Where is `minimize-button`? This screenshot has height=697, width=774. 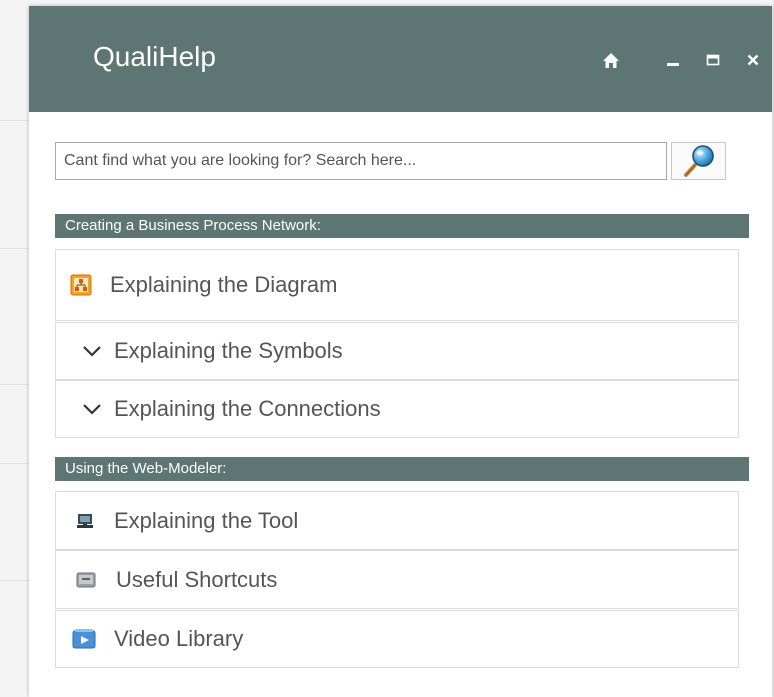
minimize-button is located at coordinates (673, 60).